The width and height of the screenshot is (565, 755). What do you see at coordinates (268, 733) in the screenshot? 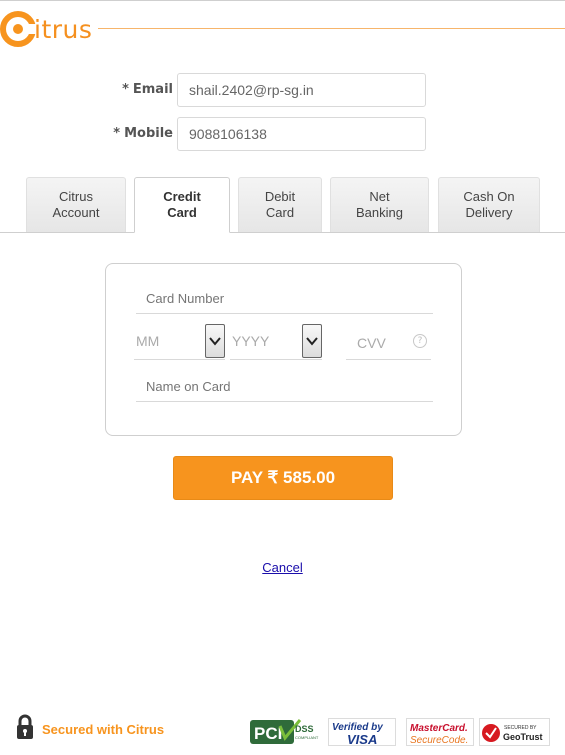
I see `pci-text: PCI` at bounding box center [268, 733].